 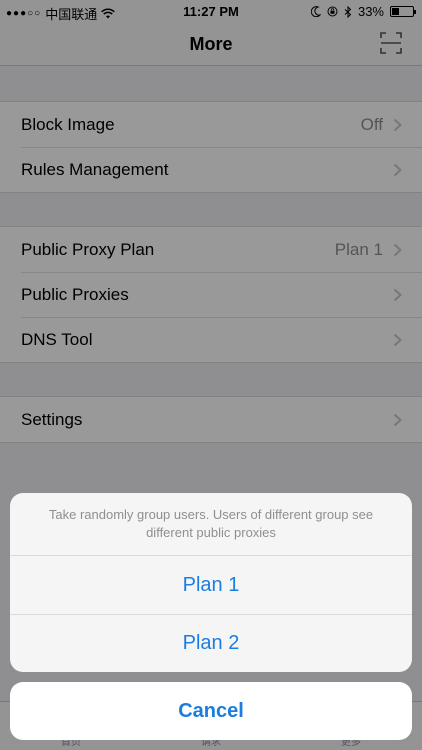 What do you see at coordinates (211, 643) in the screenshot?
I see `plan-2-option: Plan 2` at bounding box center [211, 643].